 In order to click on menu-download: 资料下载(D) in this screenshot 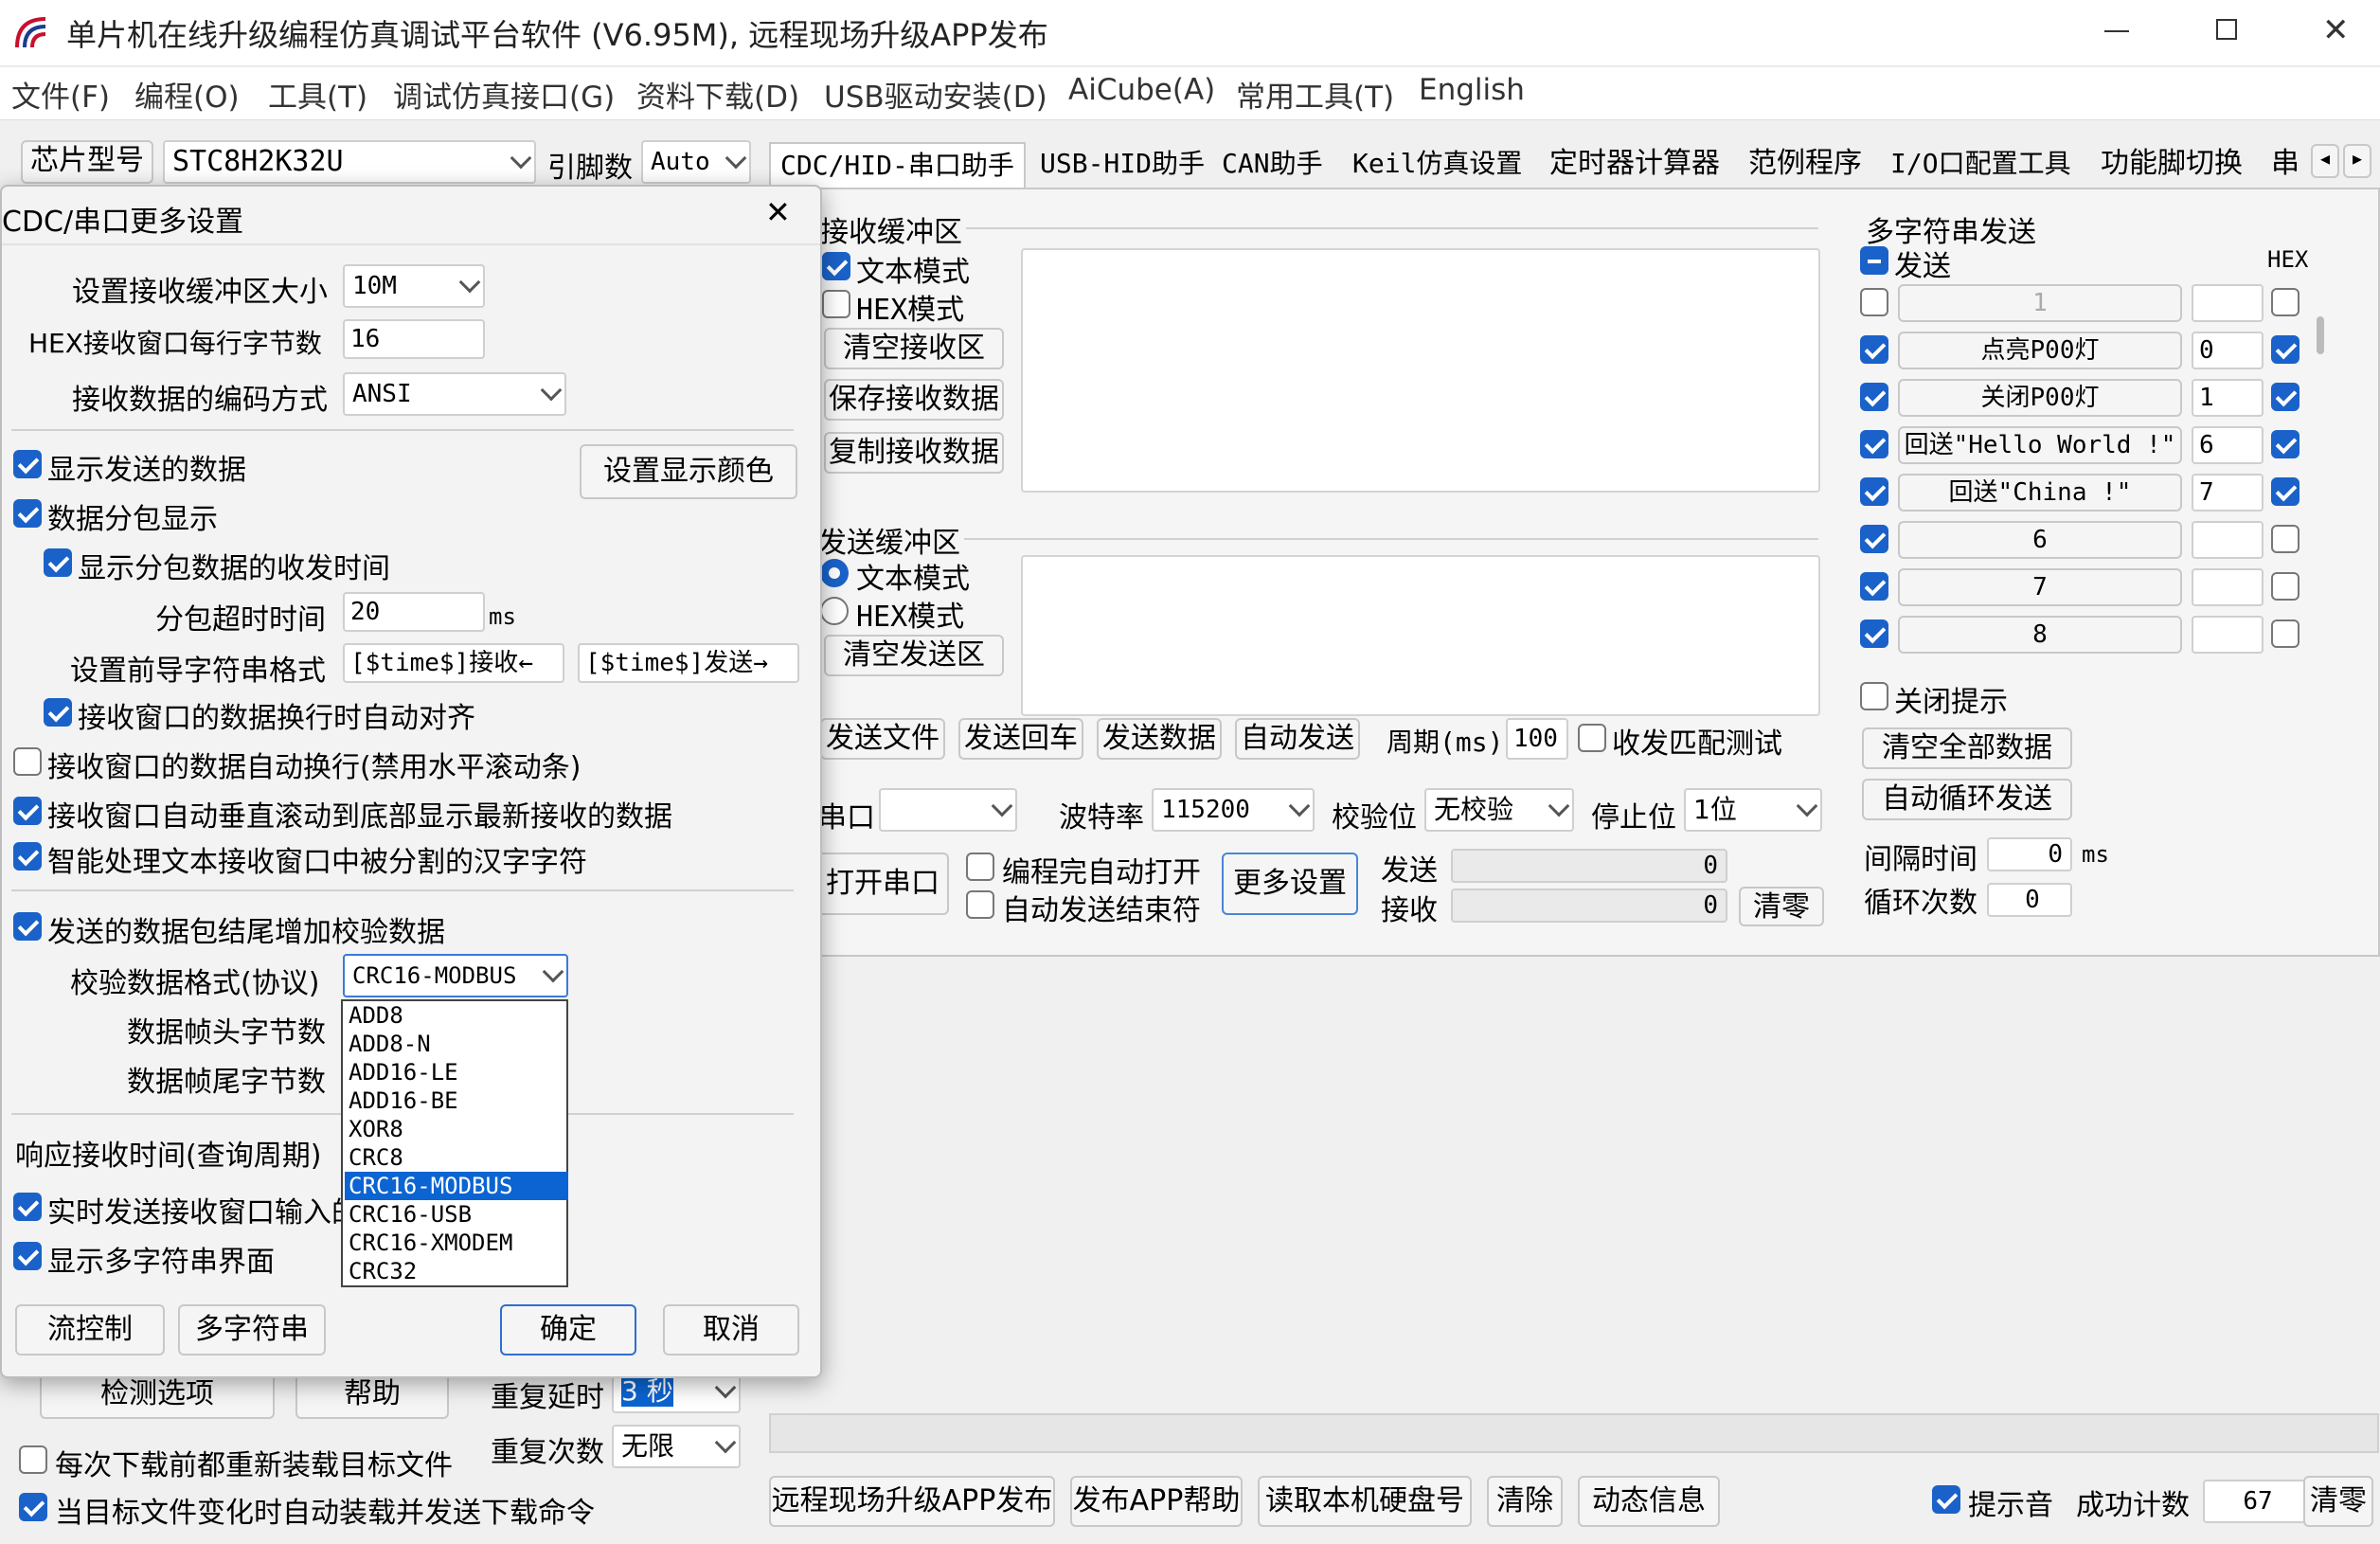, I will do `click(717, 94)`.